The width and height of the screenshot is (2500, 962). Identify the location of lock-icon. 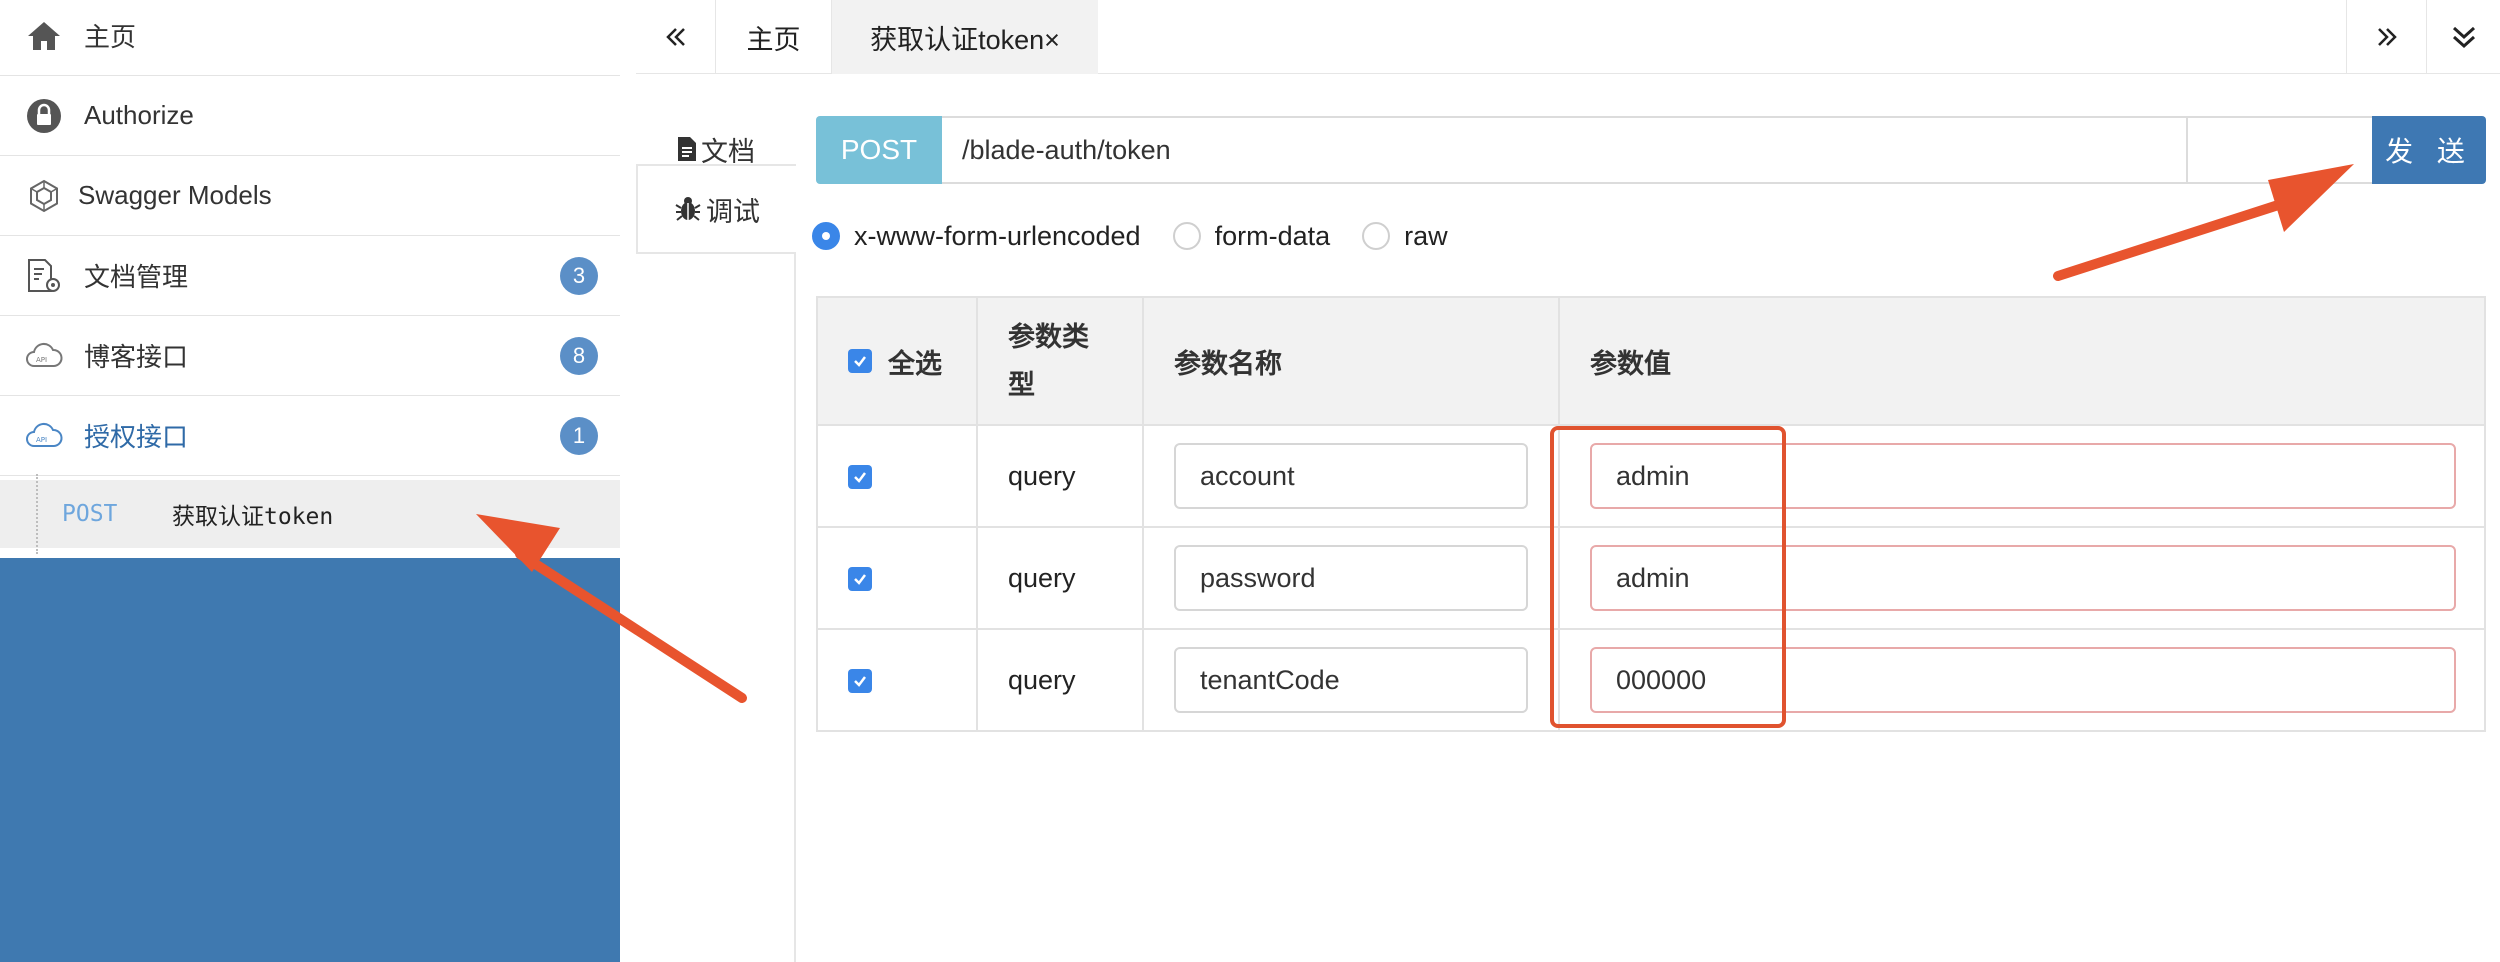
(44, 116).